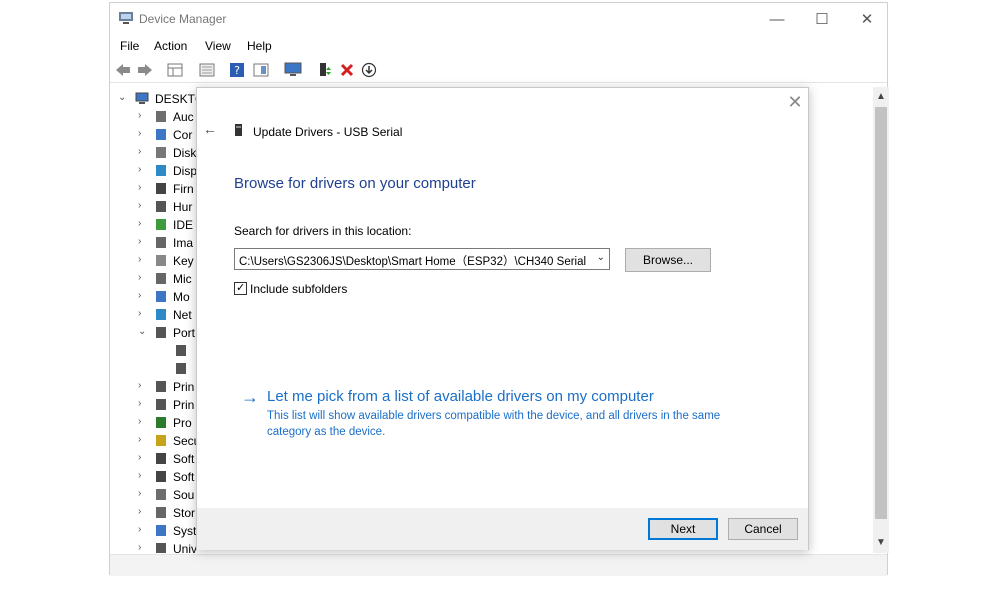  I want to click on maximize-button: ☐, so click(822, 20).